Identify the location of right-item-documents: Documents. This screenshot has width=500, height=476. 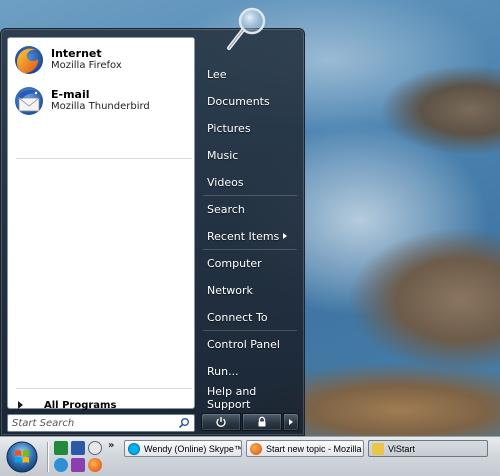
(251, 101).